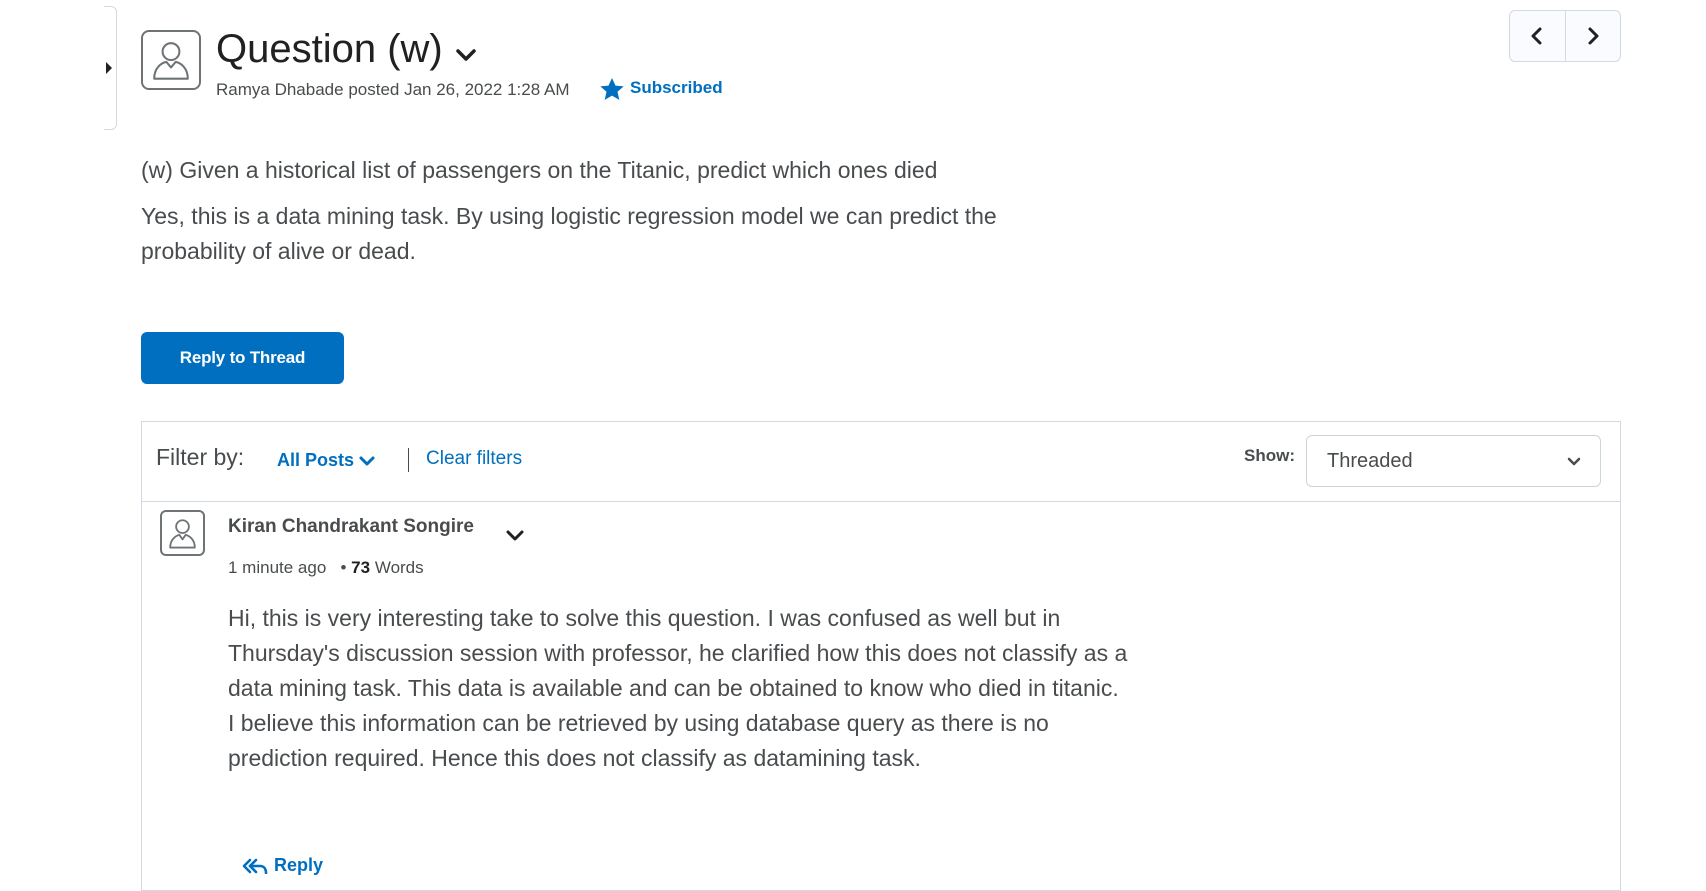 This screenshot has height=891, width=1706. What do you see at coordinates (399, 567) in the screenshot?
I see `reply-words-label: Words` at bounding box center [399, 567].